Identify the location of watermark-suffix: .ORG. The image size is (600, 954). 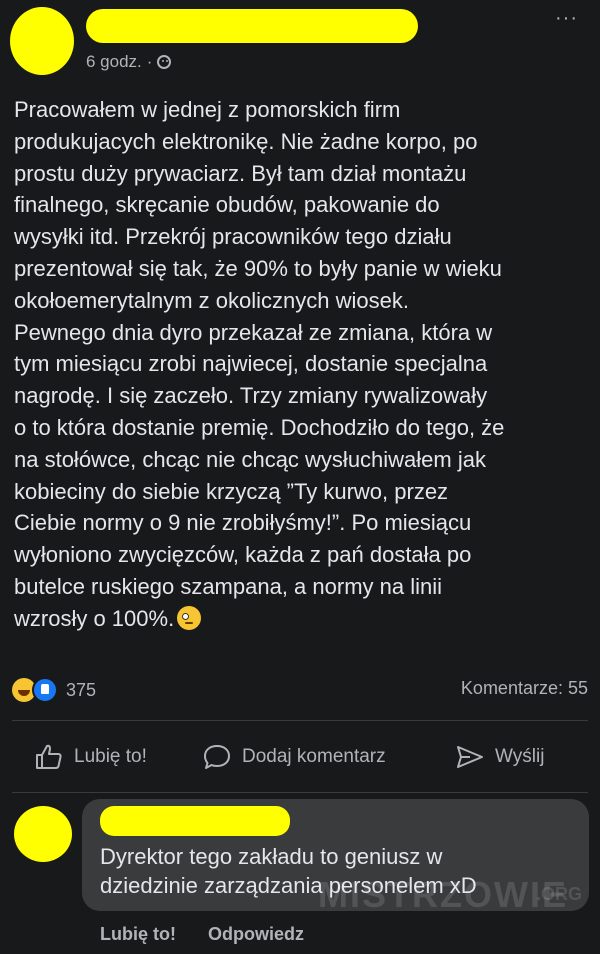
(559, 894).